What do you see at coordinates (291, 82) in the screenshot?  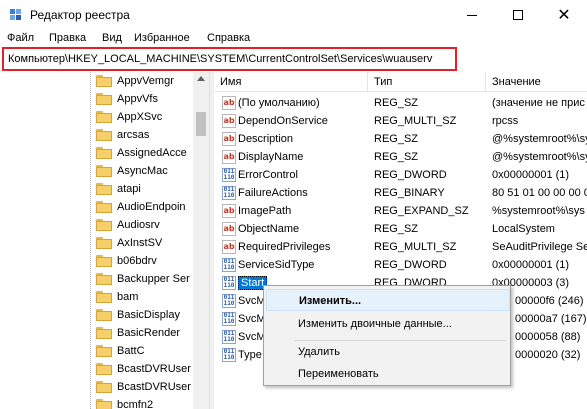 I see `column-header-name: Имя` at bounding box center [291, 82].